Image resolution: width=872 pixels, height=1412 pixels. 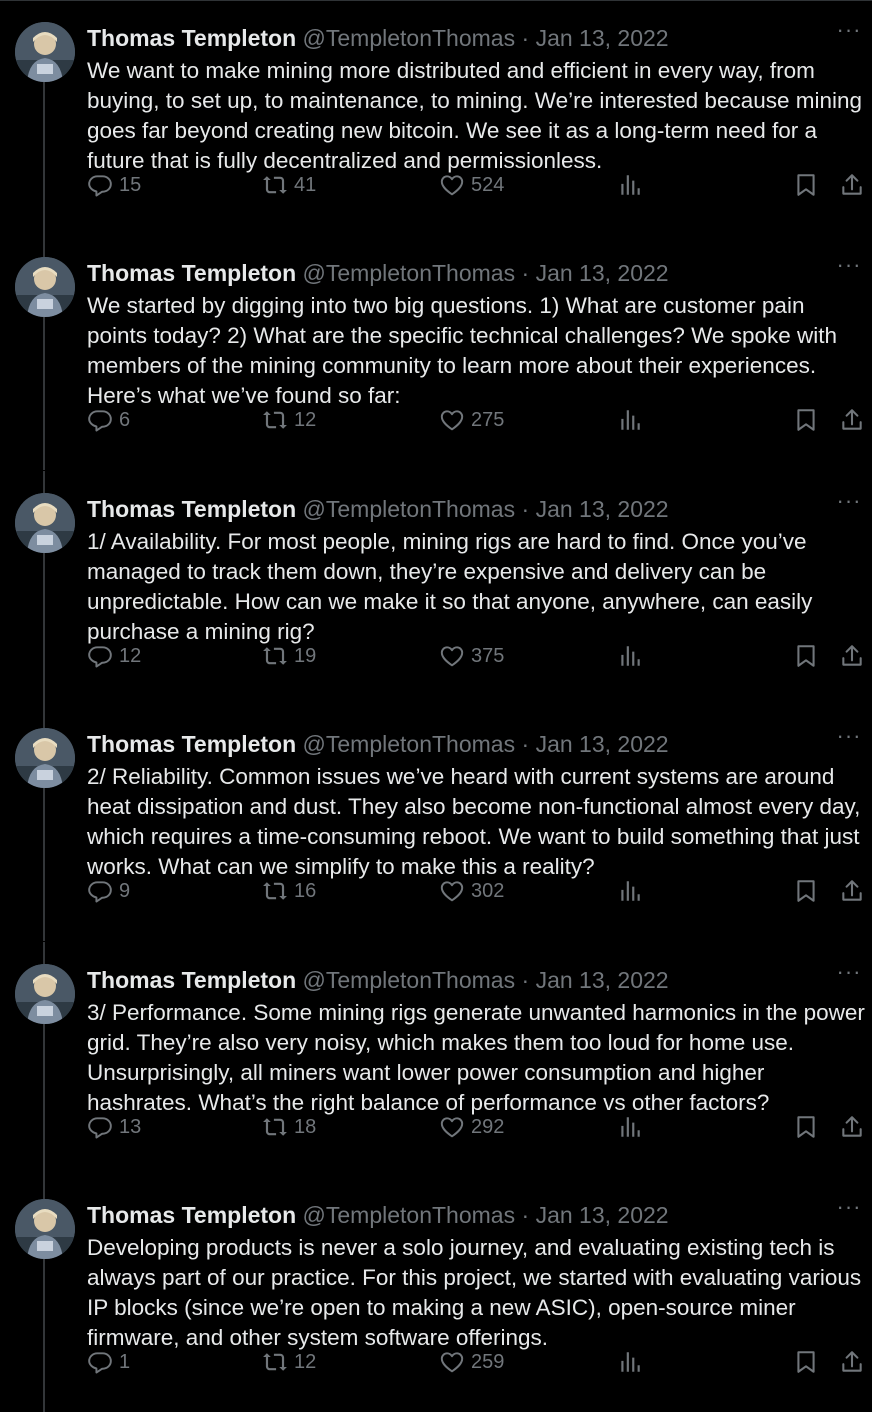 I want to click on like-count: 275, so click(x=488, y=419).